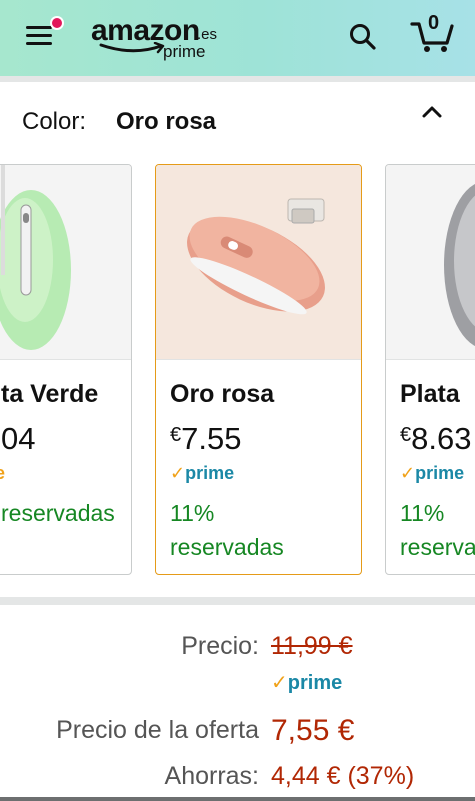 This screenshot has width=475, height=801. Describe the element at coordinates (307, 683) in the screenshot. I see `prime-badge: ✓prime` at that location.